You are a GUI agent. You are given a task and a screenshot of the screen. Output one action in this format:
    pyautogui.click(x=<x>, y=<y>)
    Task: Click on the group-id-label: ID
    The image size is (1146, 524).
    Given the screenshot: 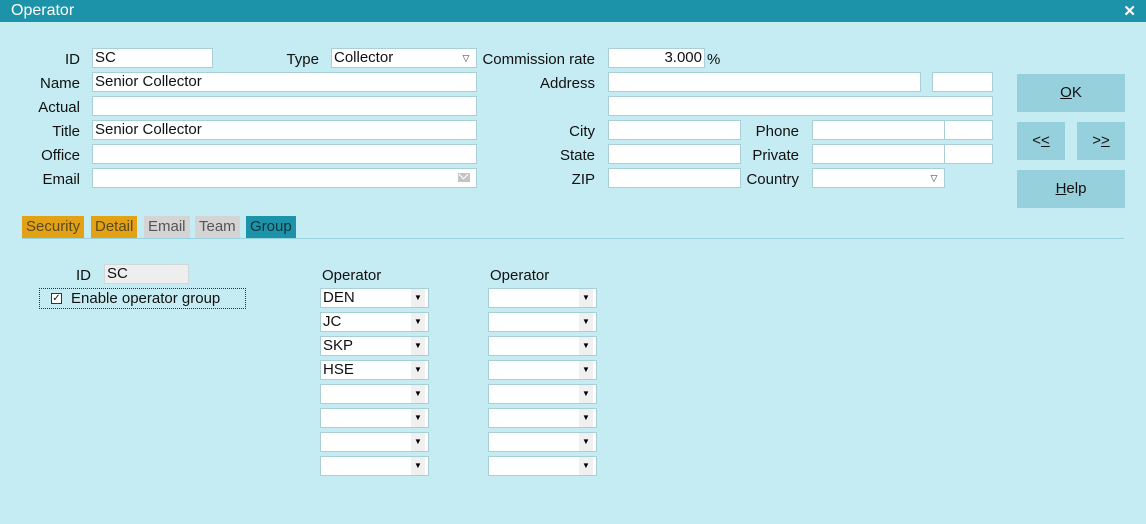 What is the action you would take?
    pyautogui.click(x=83, y=275)
    